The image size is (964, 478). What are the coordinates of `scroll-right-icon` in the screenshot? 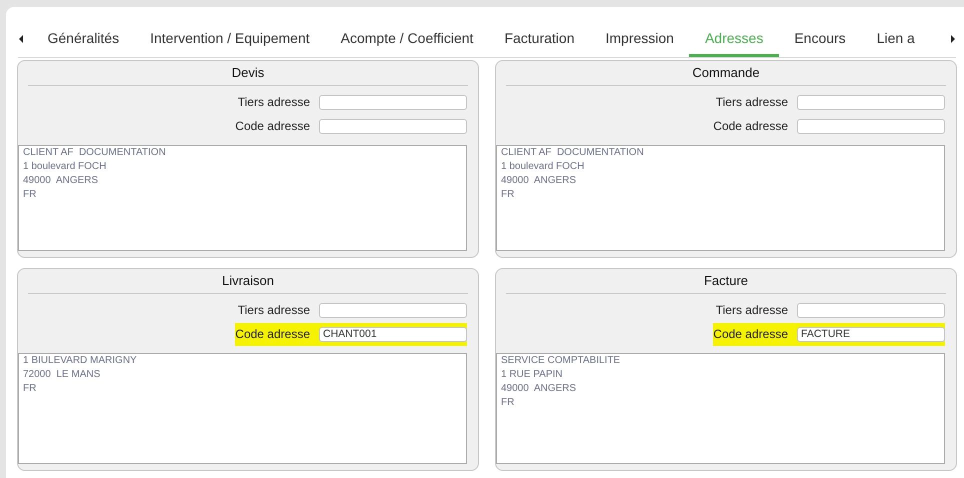 It's located at (953, 38).